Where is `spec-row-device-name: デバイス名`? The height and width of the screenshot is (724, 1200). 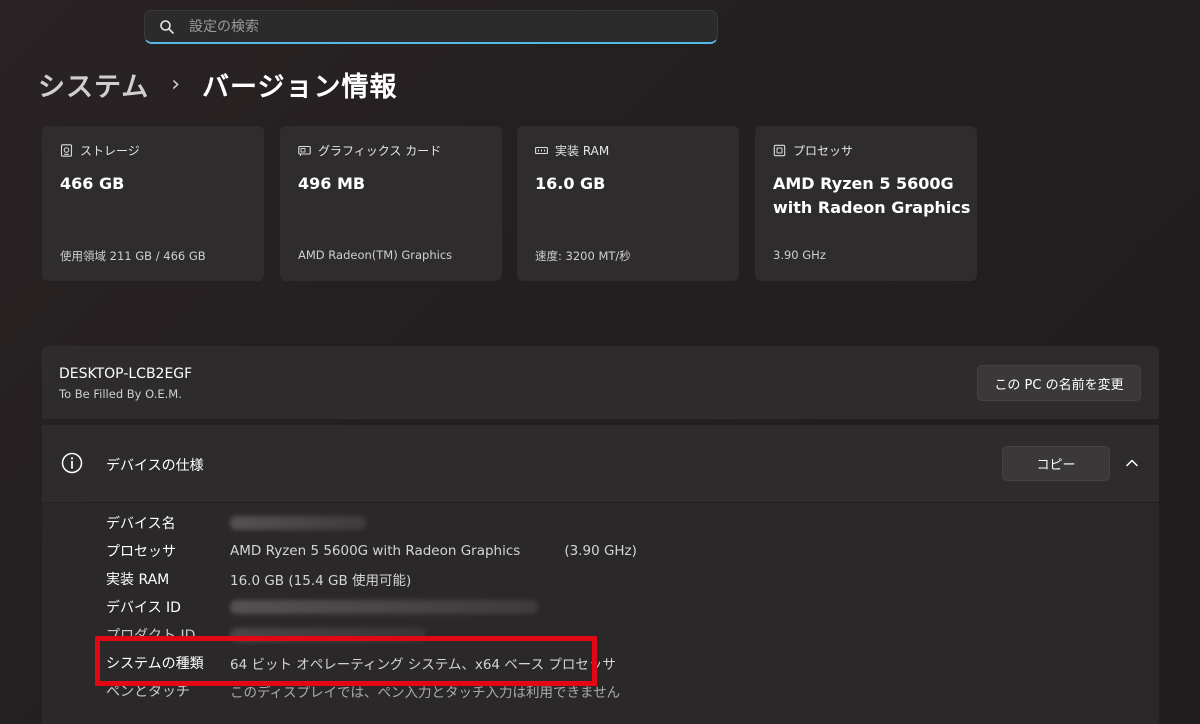 spec-row-device-name: デバイス名 is located at coordinates (236, 523).